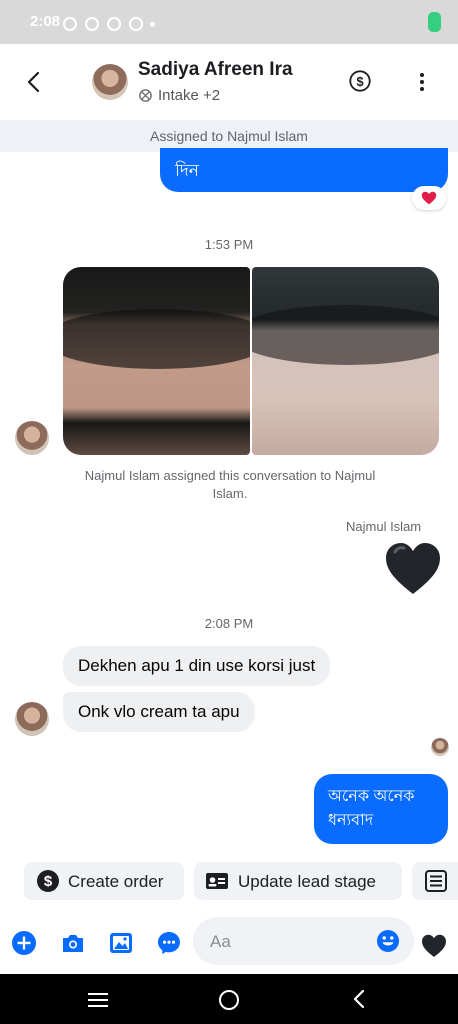  What do you see at coordinates (413, 569) in the screenshot?
I see `black-heart-emoji` at bounding box center [413, 569].